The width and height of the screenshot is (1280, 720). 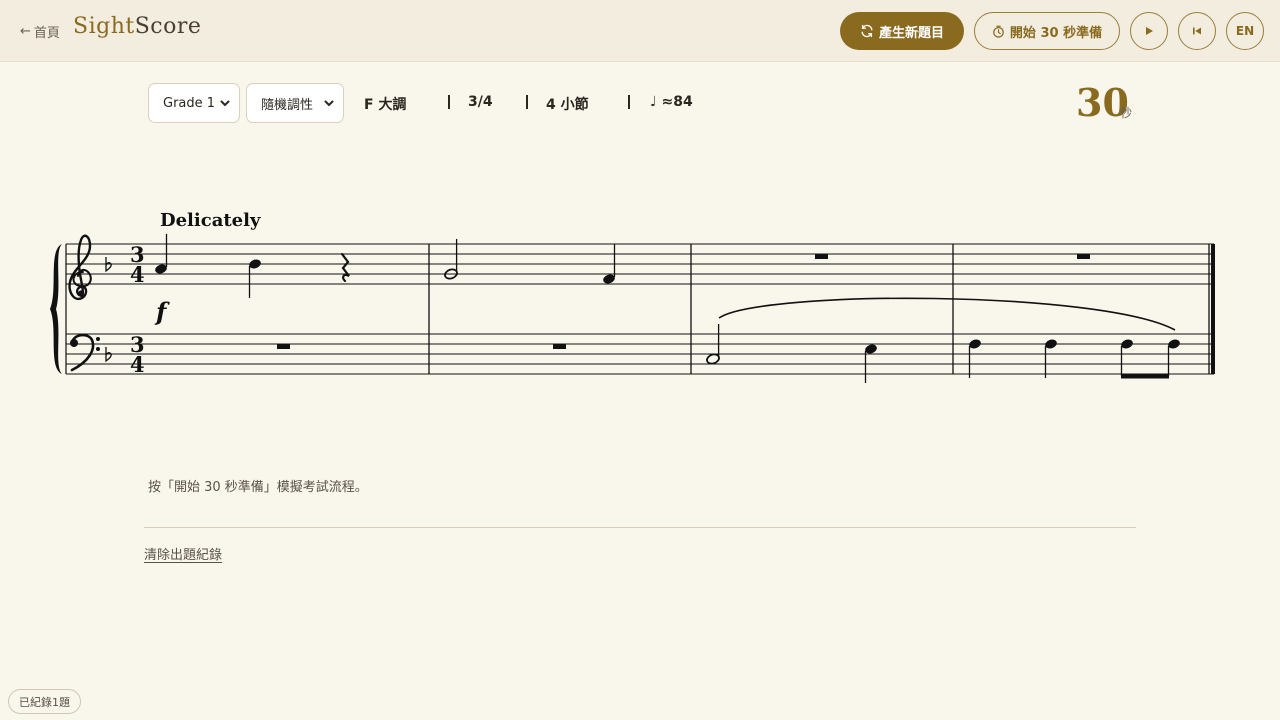 What do you see at coordinates (25, 31) in the screenshot?
I see `back-arrow-icon: ←` at bounding box center [25, 31].